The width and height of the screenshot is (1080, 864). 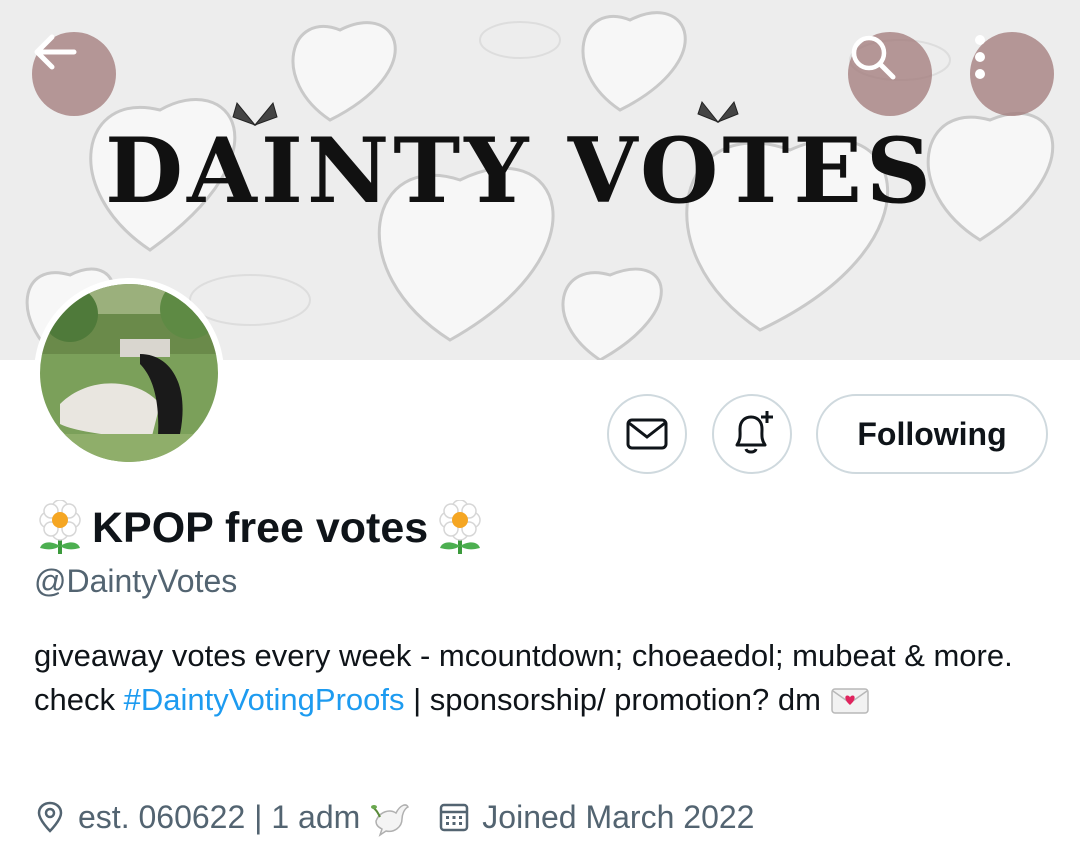 I want to click on display-name: KPOP free votes, so click(x=260, y=527).